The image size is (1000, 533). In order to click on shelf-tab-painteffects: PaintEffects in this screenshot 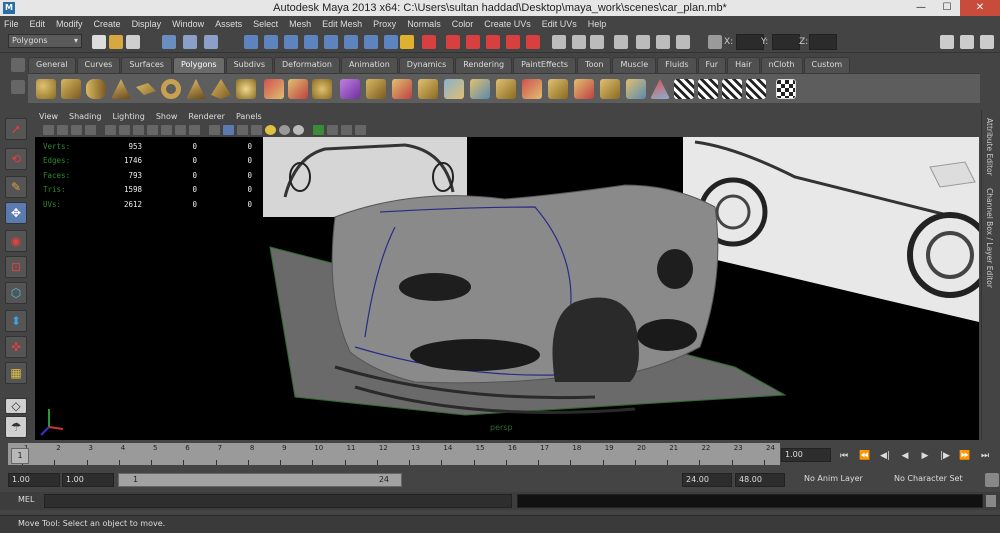, I will do `click(545, 65)`.